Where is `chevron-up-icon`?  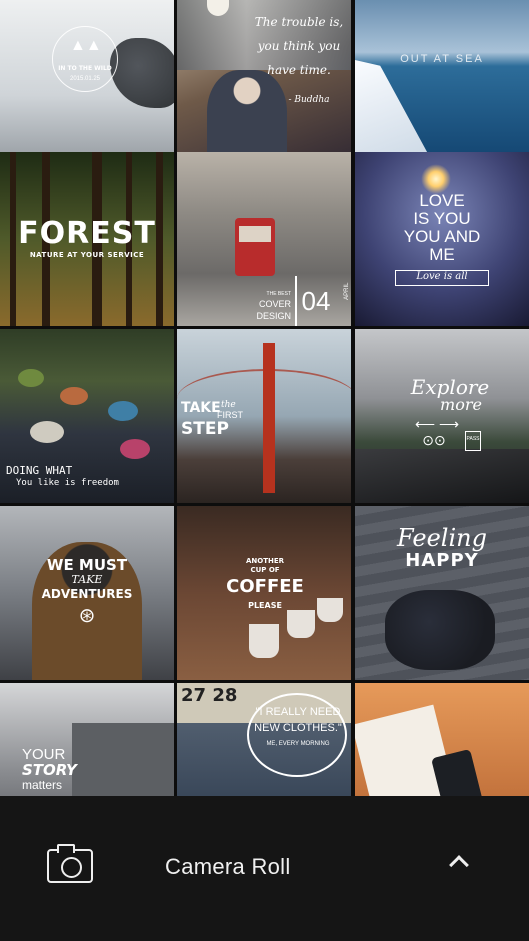 chevron-up-icon is located at coordinates (459, 865).